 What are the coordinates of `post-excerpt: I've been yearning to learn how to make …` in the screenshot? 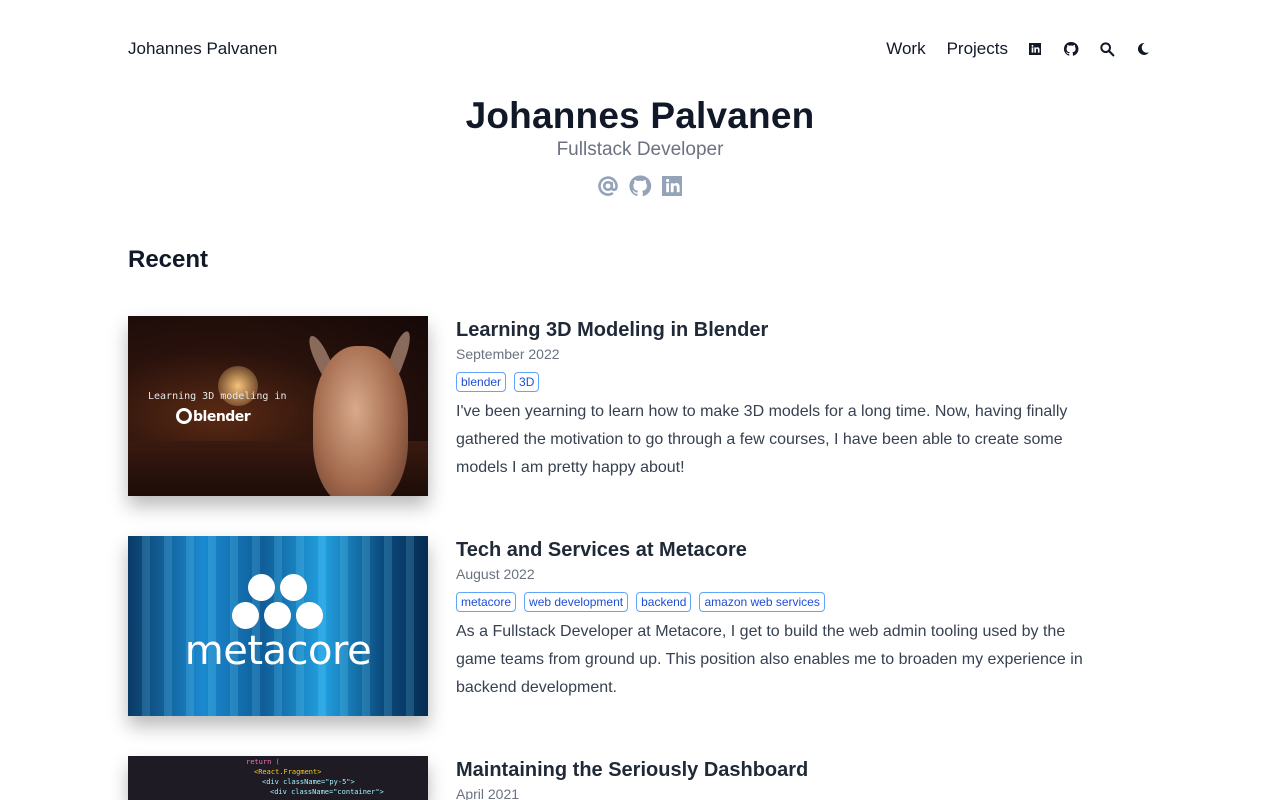 It's located at (762, 439).